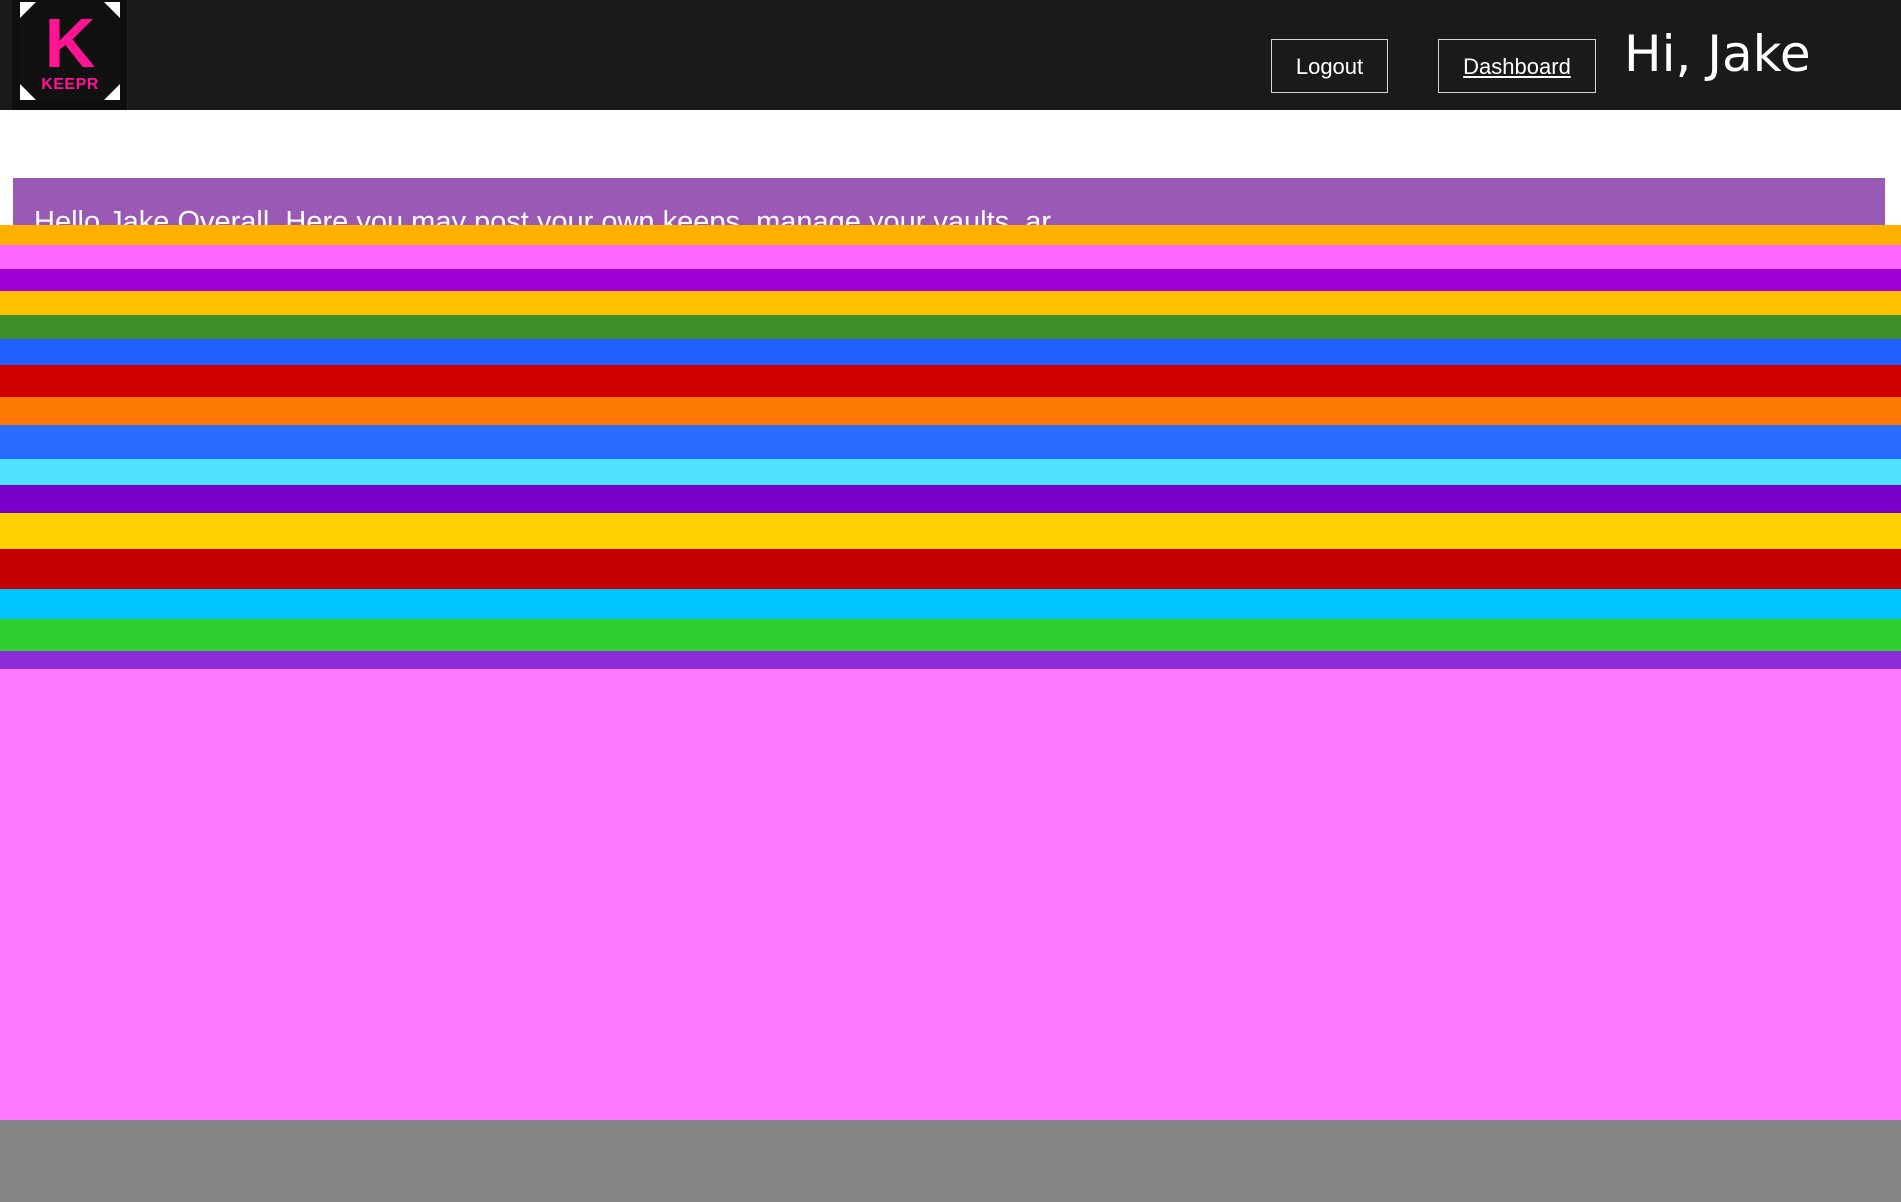 This screenshot has height=1202, width=1901. I want to click on logout-button: Logout, so click(1329, 66).